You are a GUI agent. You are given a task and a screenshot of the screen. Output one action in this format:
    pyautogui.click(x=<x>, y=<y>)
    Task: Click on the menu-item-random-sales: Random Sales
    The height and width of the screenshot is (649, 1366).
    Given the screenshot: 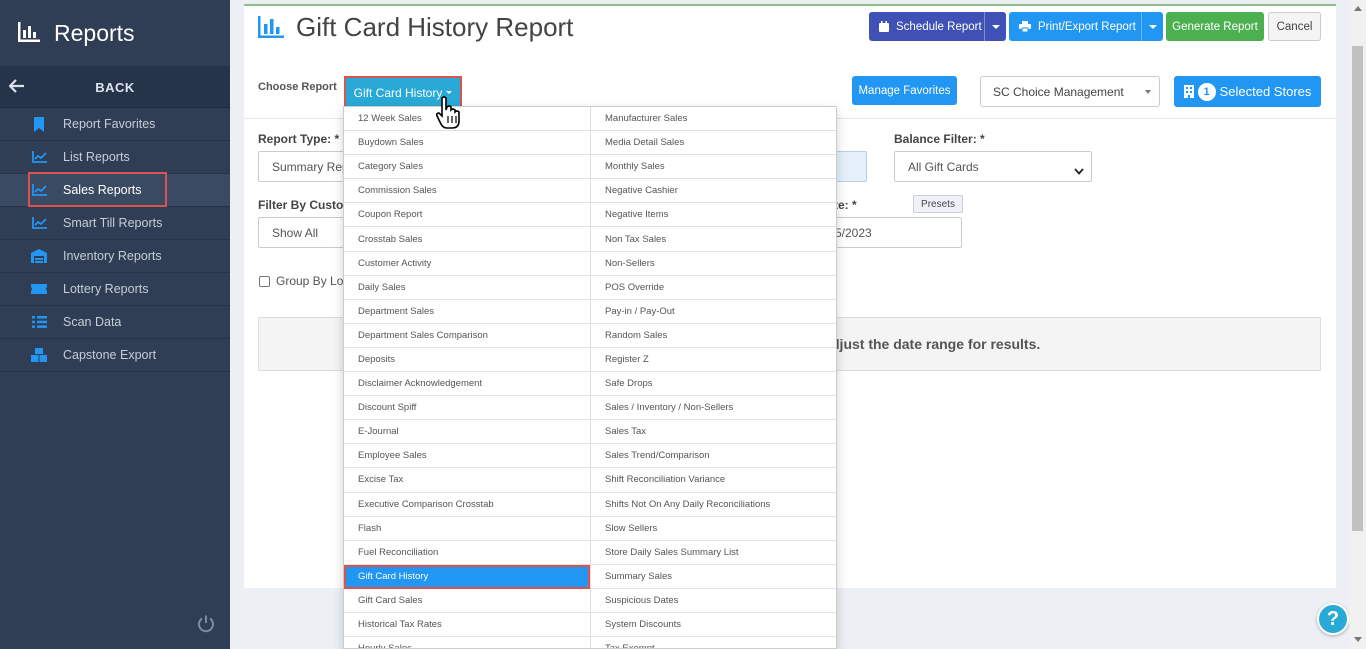 What is the action you would take?
    pyautogui.click(x=713, y=336)
    